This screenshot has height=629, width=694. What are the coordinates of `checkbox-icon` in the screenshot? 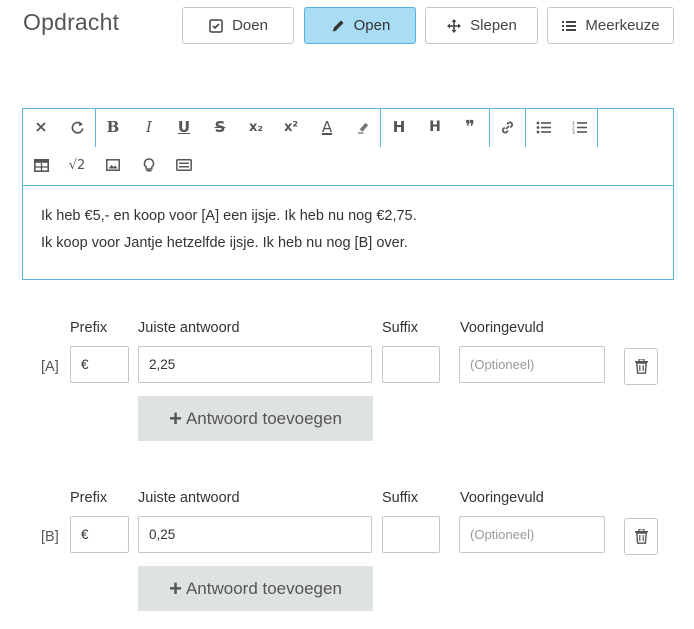 It's located at (216, 25).